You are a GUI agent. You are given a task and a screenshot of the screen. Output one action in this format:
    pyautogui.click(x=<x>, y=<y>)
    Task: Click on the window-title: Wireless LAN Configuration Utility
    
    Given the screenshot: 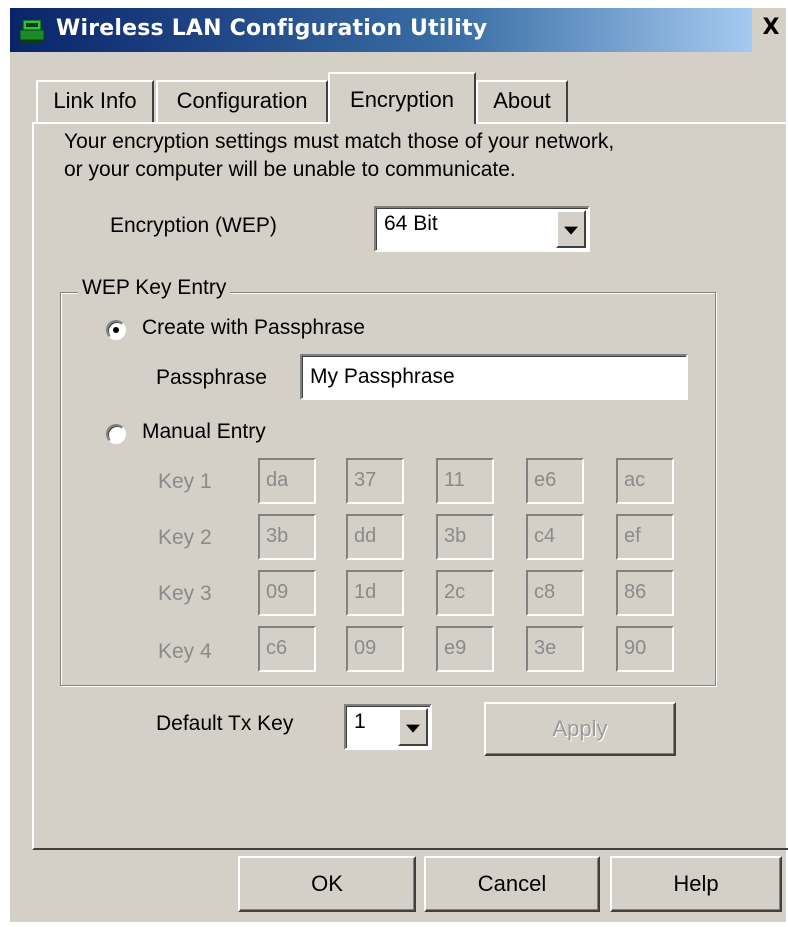 What is the action you would take?
    pyautogui.click(x=272, y=28)
    